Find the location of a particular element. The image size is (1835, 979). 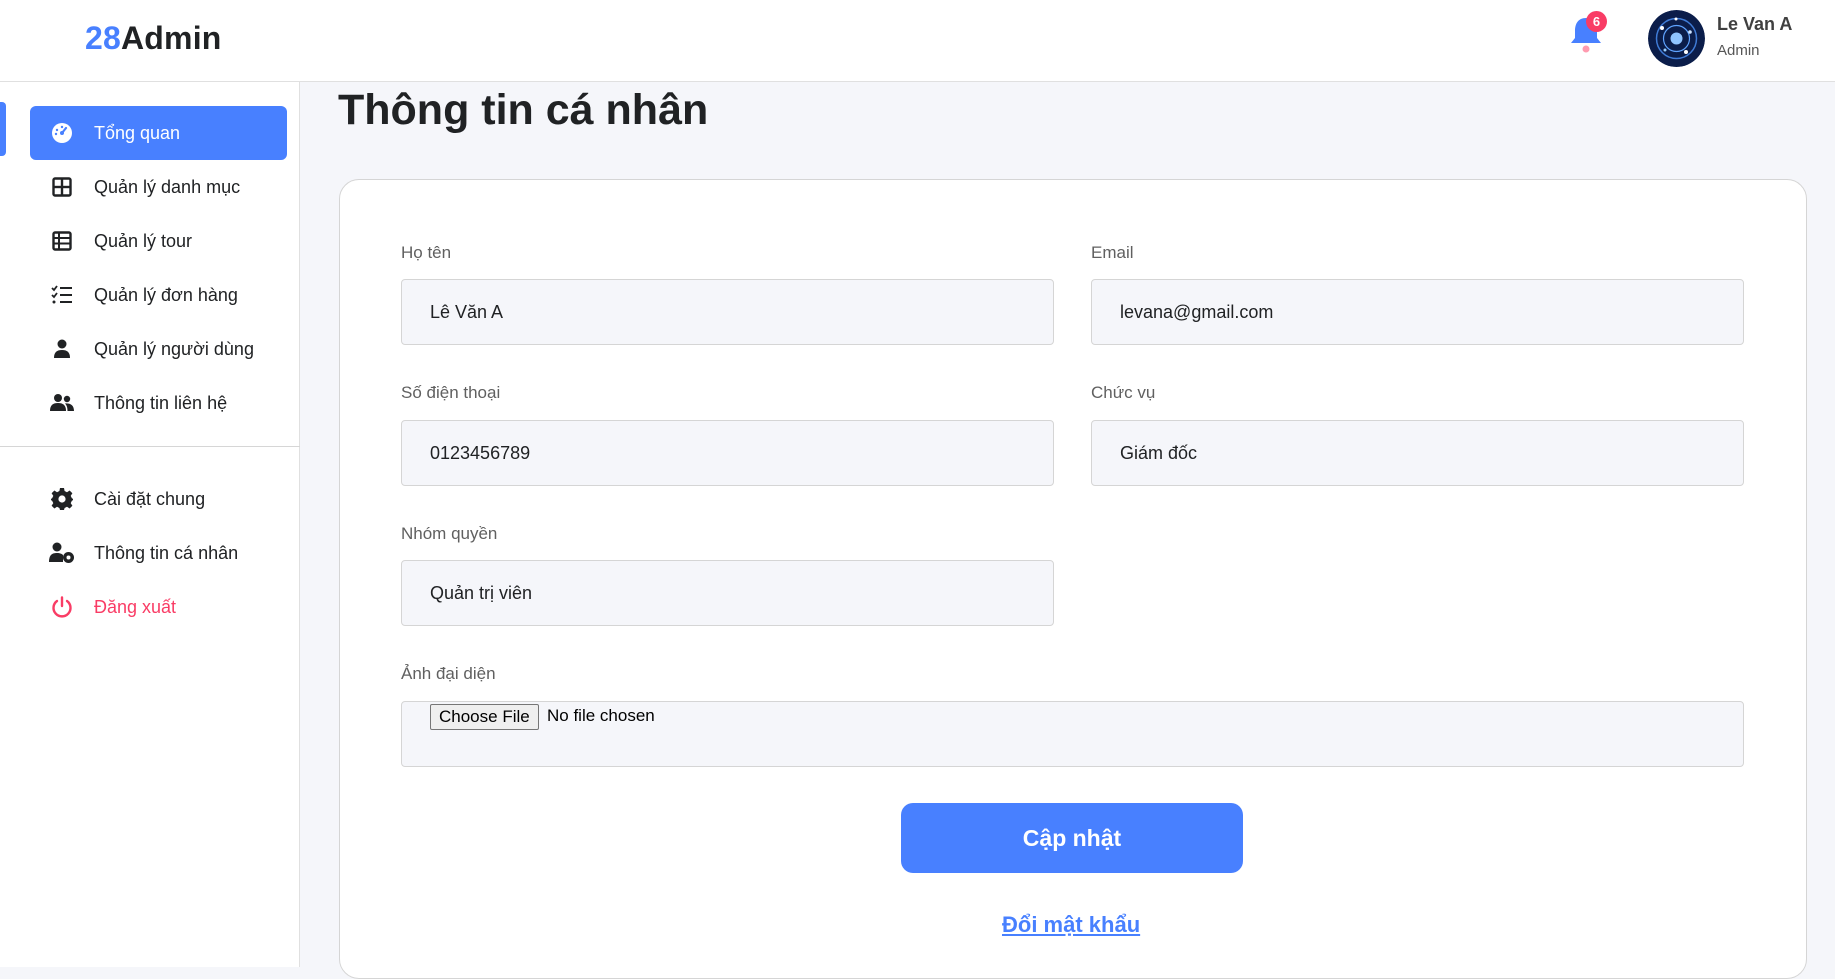

sidebar-item-label: Thông tin liên hệ is located at coordinates (161, 402).